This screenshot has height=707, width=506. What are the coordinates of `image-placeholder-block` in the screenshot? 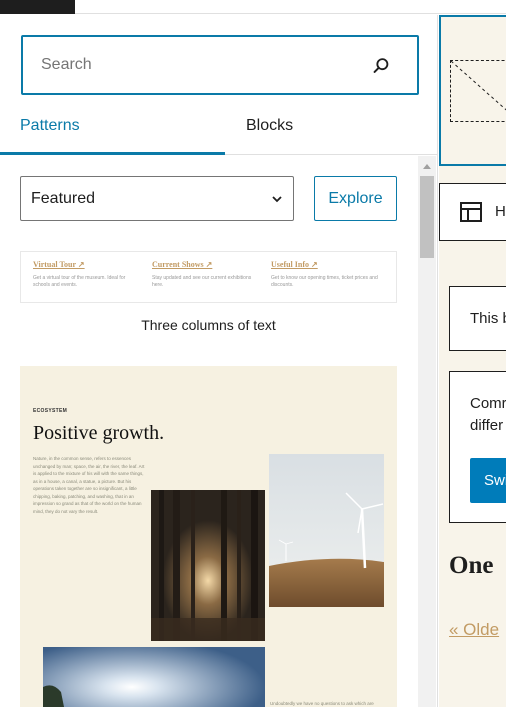 It's located at (472, 90).